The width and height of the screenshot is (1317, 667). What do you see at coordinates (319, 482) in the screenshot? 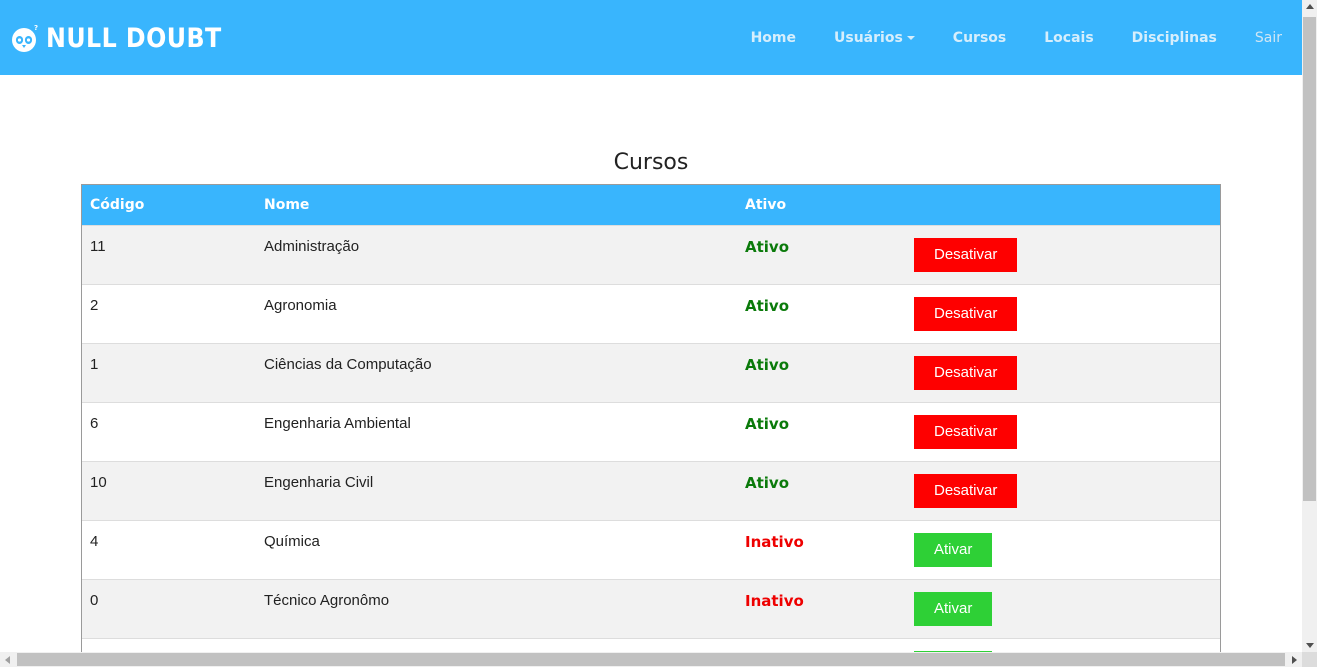
I see `cell-nome: Engenharia Civil` at bounding box center [319, 482].